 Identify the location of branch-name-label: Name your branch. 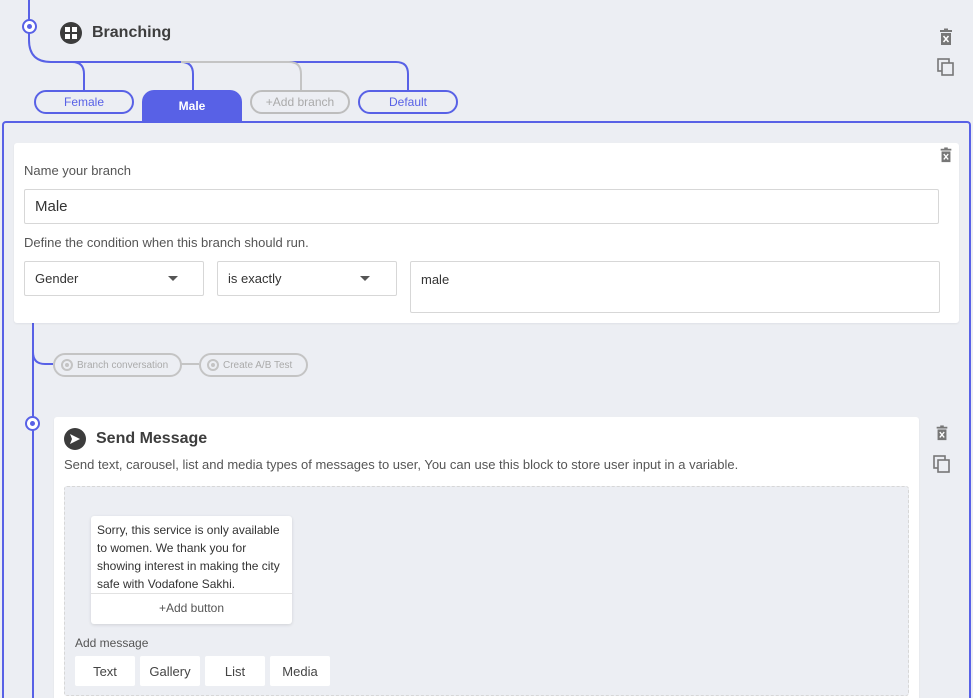
(77, 170).